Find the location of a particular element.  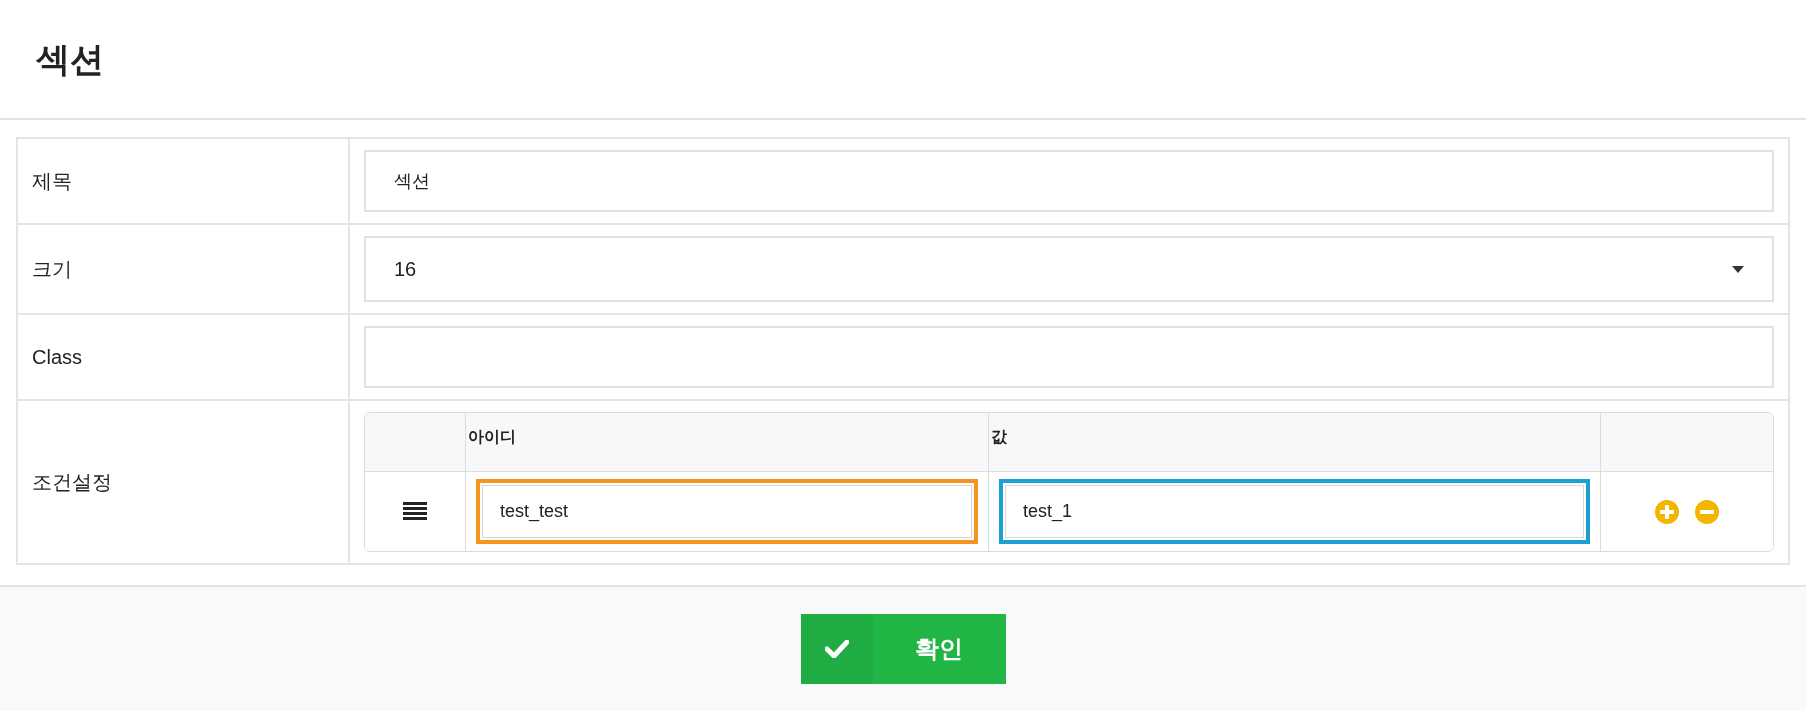

minus-circle-icon is located at coordinates (1707, 511).